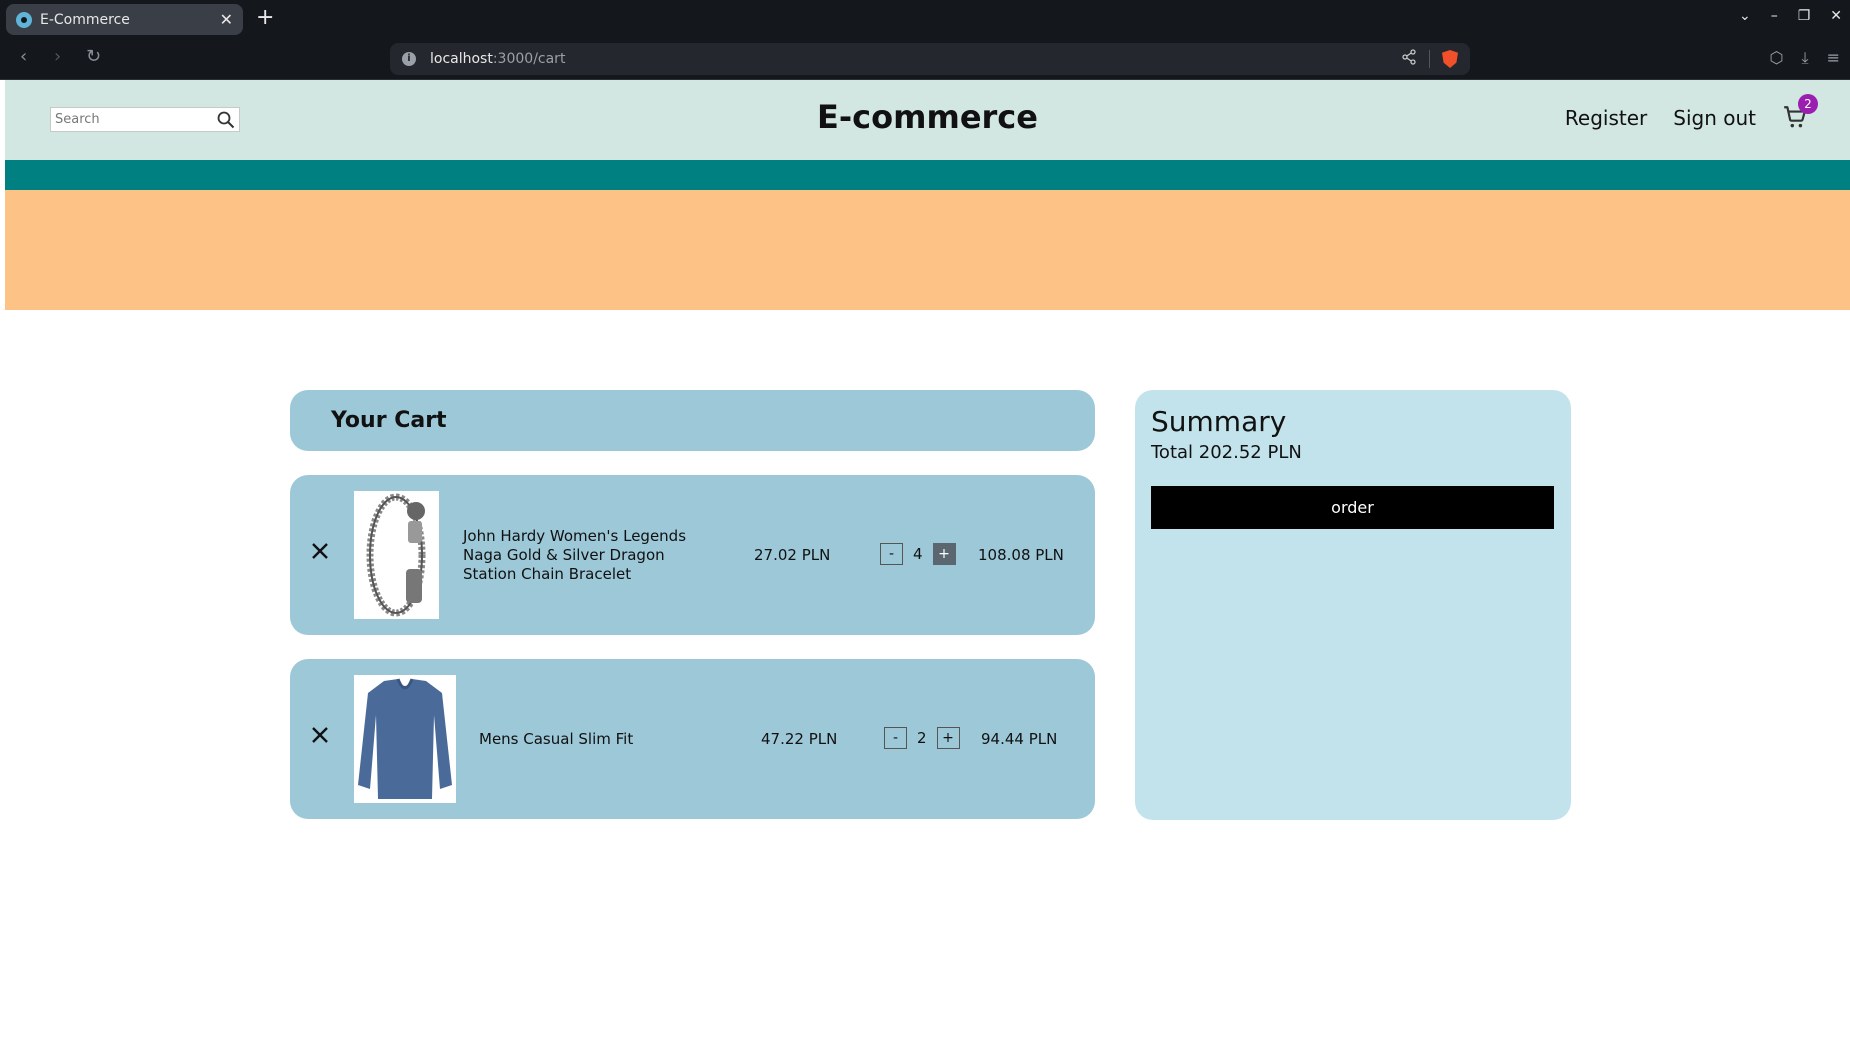 The height and width of the screenshot is (1051, 1850). Describe the element at coordinates (1226, 452) in the screenshot. I see `summary-total: Total 202.52 PLN` at that location.